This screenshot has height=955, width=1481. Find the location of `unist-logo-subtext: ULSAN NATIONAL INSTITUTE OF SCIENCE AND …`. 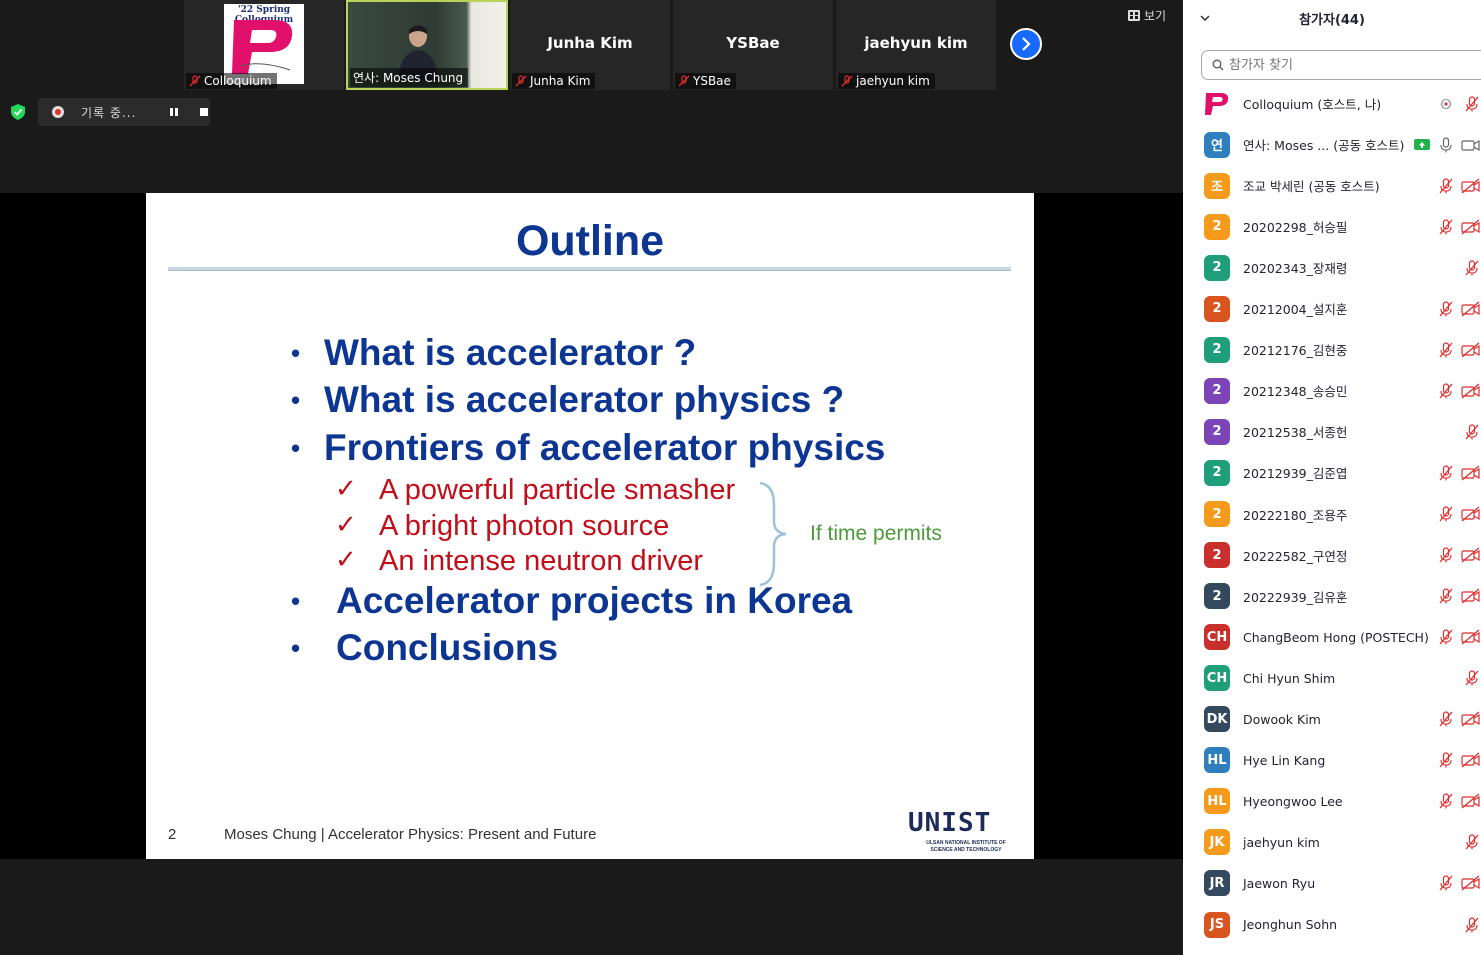

unist-logo-subtext: ULSAN NATIONAL INSTITUTE OF SCIENCE AND … is located at coordinates (966, 846).